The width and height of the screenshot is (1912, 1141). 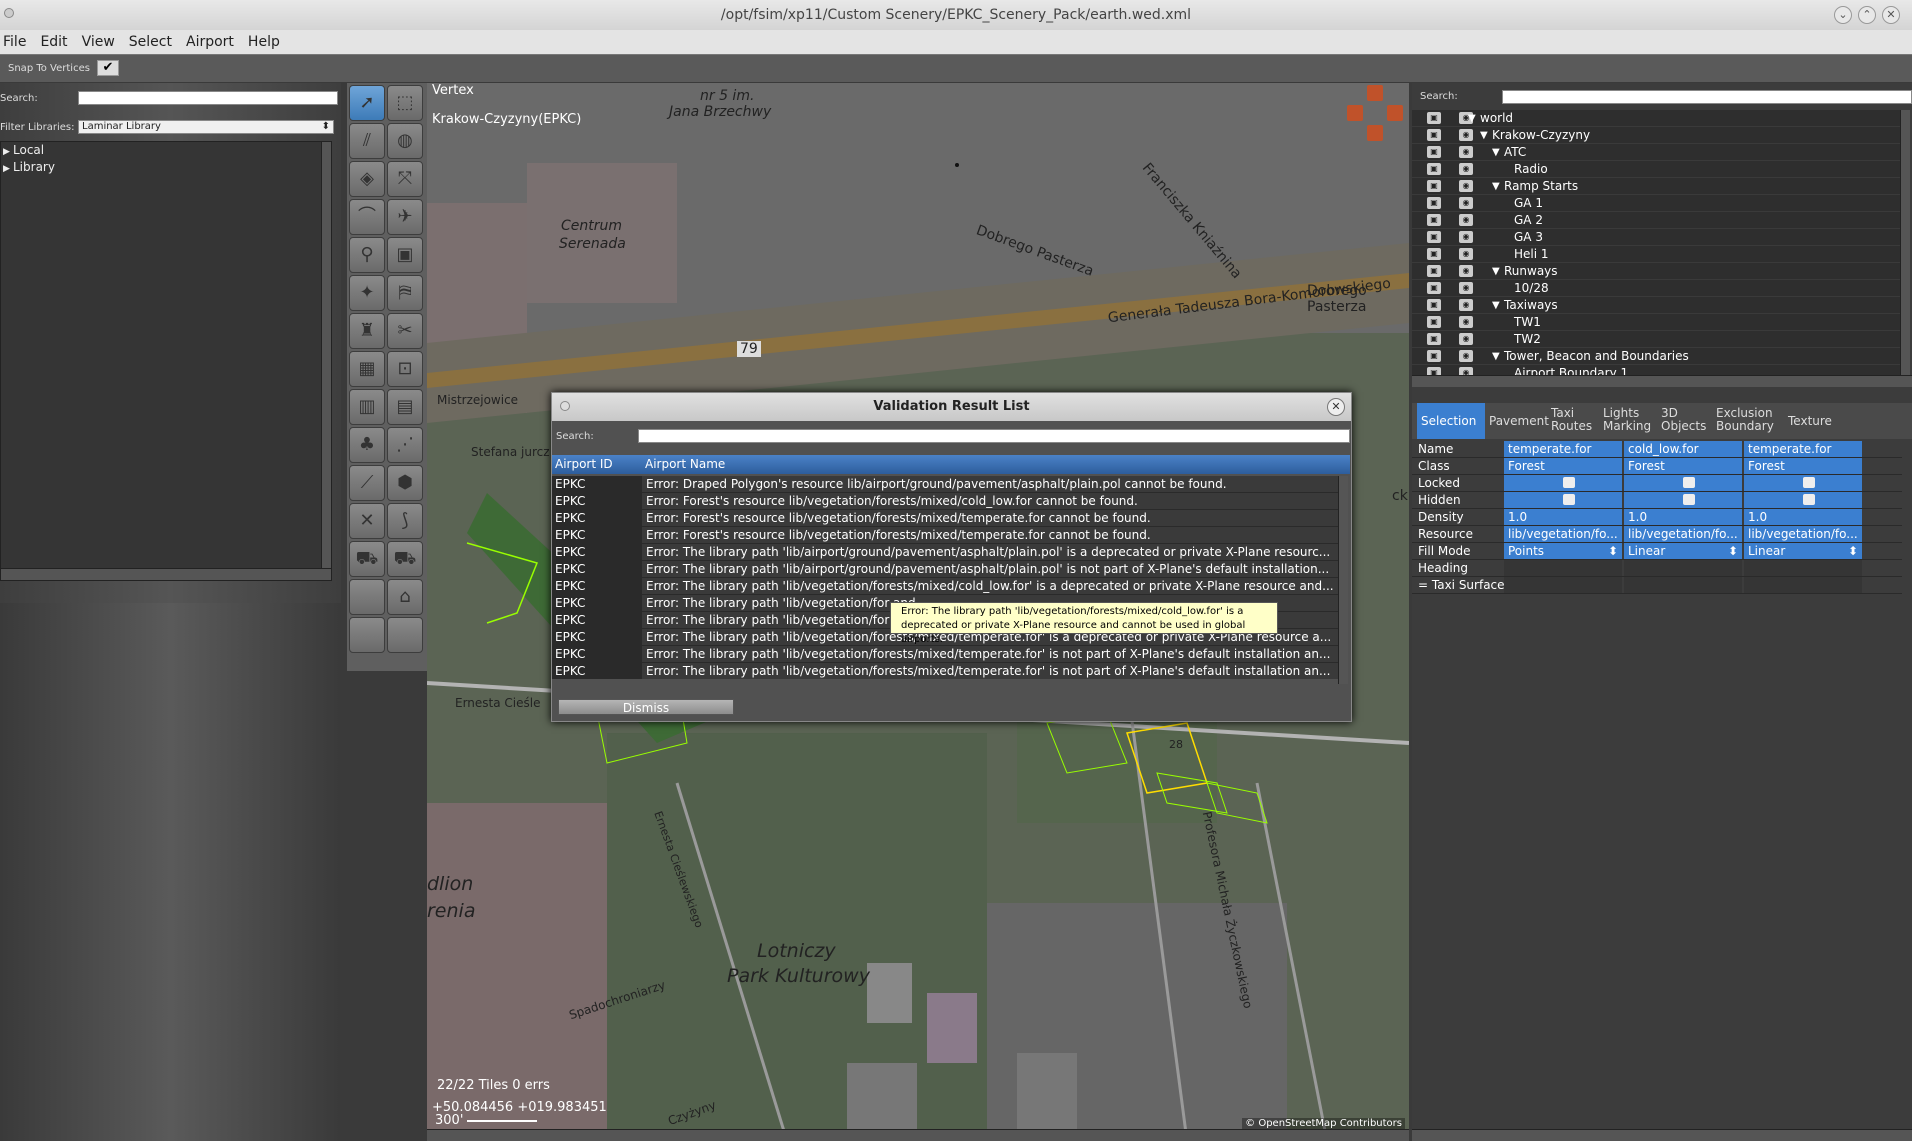 I want to click on pan-left-icon, so click(x=1355, y=113).